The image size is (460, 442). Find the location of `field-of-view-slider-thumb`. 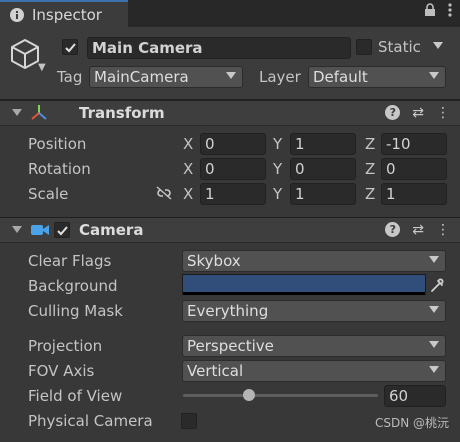

field-of-view-slider-thumb is located at coordinates (249, 395).